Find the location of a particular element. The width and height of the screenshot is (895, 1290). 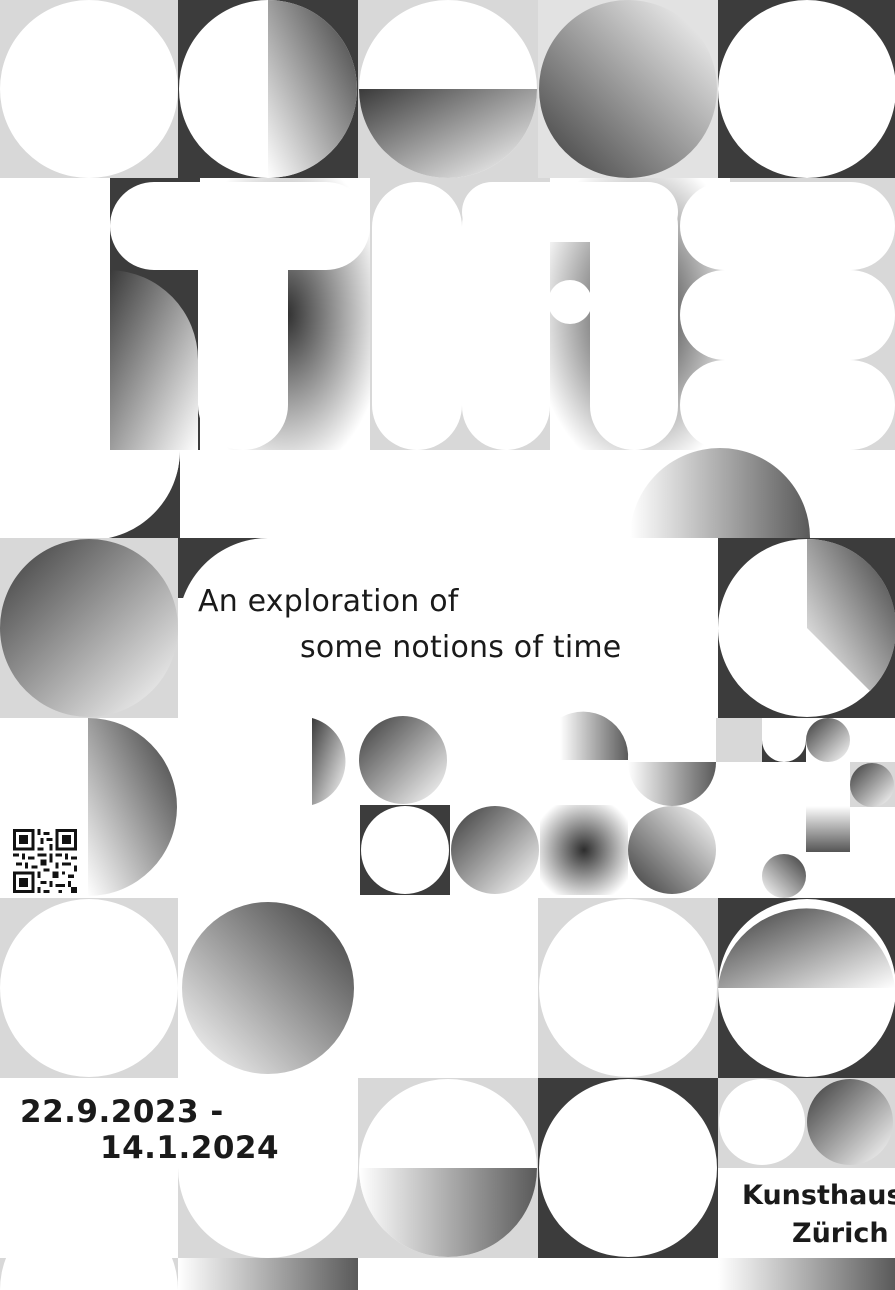

venue-city: Zürich is located at coordinates (840, 1233).